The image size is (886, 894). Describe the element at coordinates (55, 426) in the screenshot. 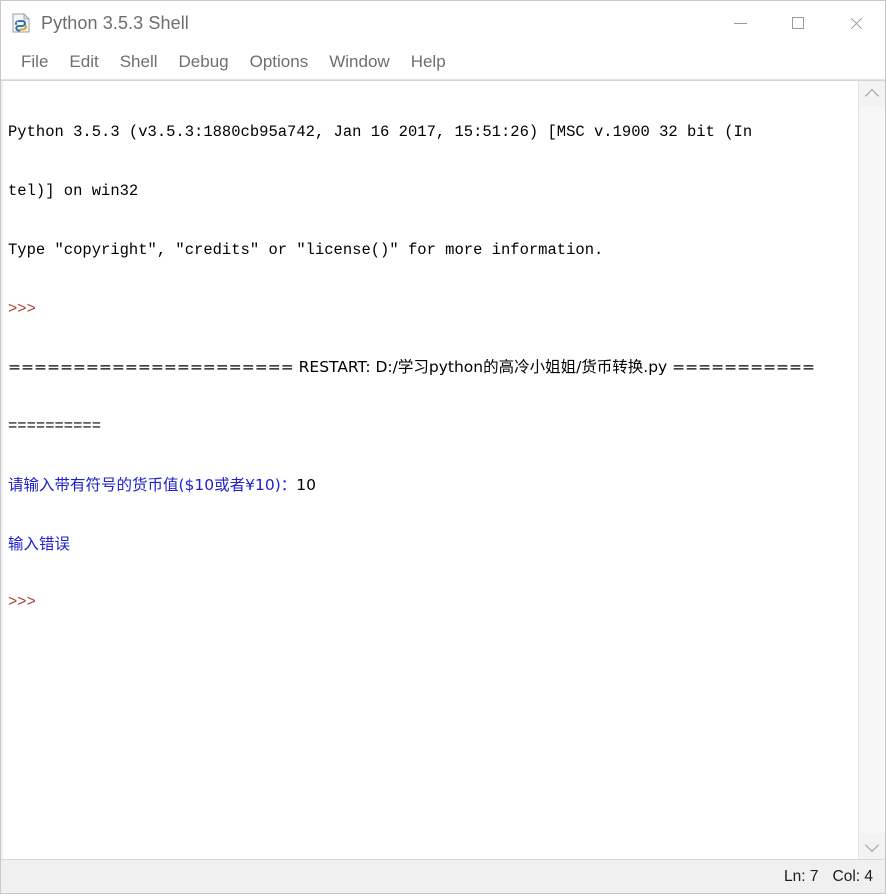

I see `shell-line-restart-2: ==========` at that location.